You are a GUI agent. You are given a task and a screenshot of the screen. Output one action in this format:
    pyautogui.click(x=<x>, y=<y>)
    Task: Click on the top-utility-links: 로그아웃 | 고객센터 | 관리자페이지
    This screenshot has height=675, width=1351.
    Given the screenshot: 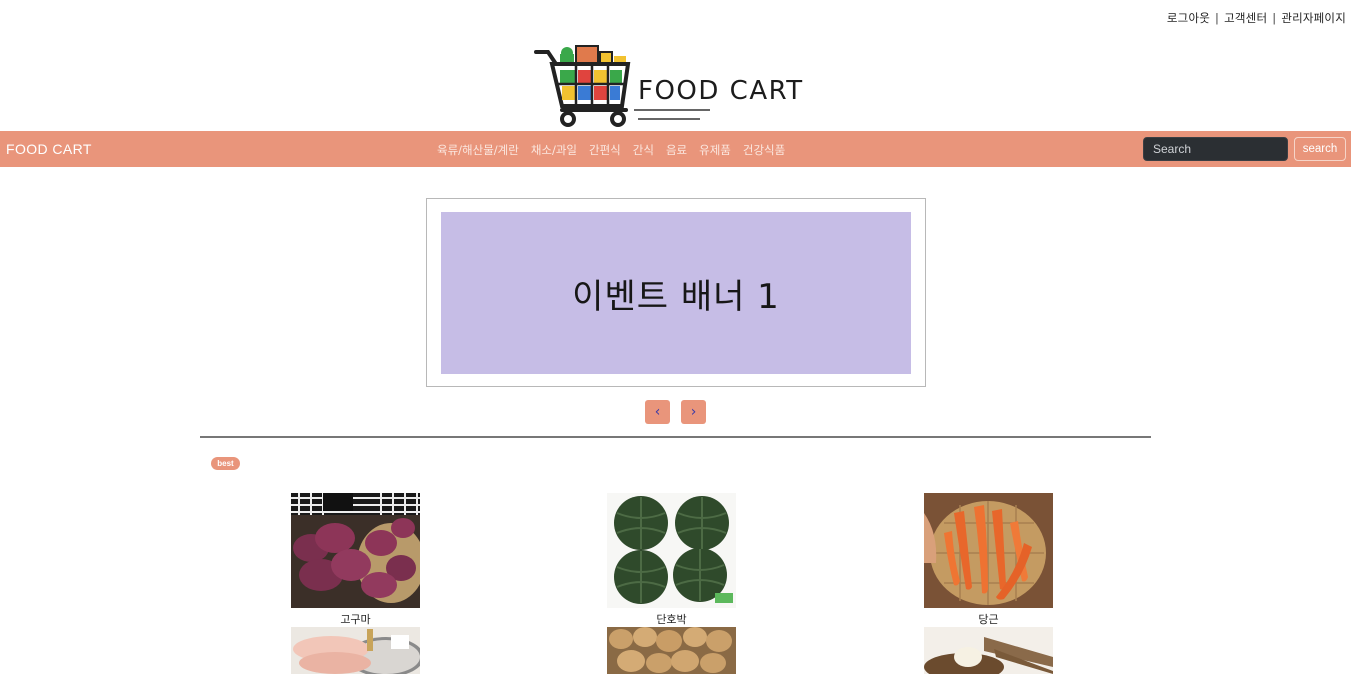 What is the action you would take?
    pyautogui.click(x=1256, y=18)
    